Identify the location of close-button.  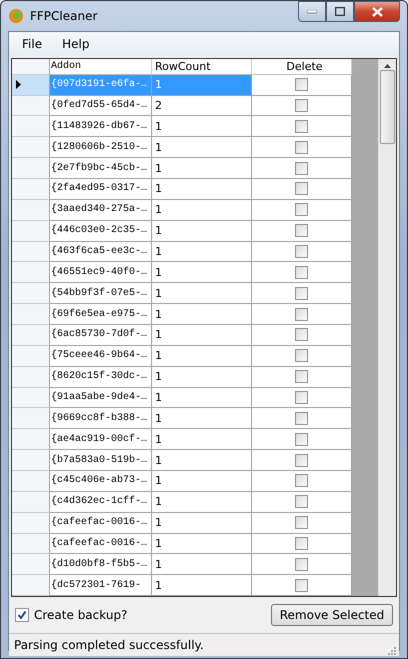
(377, 11).